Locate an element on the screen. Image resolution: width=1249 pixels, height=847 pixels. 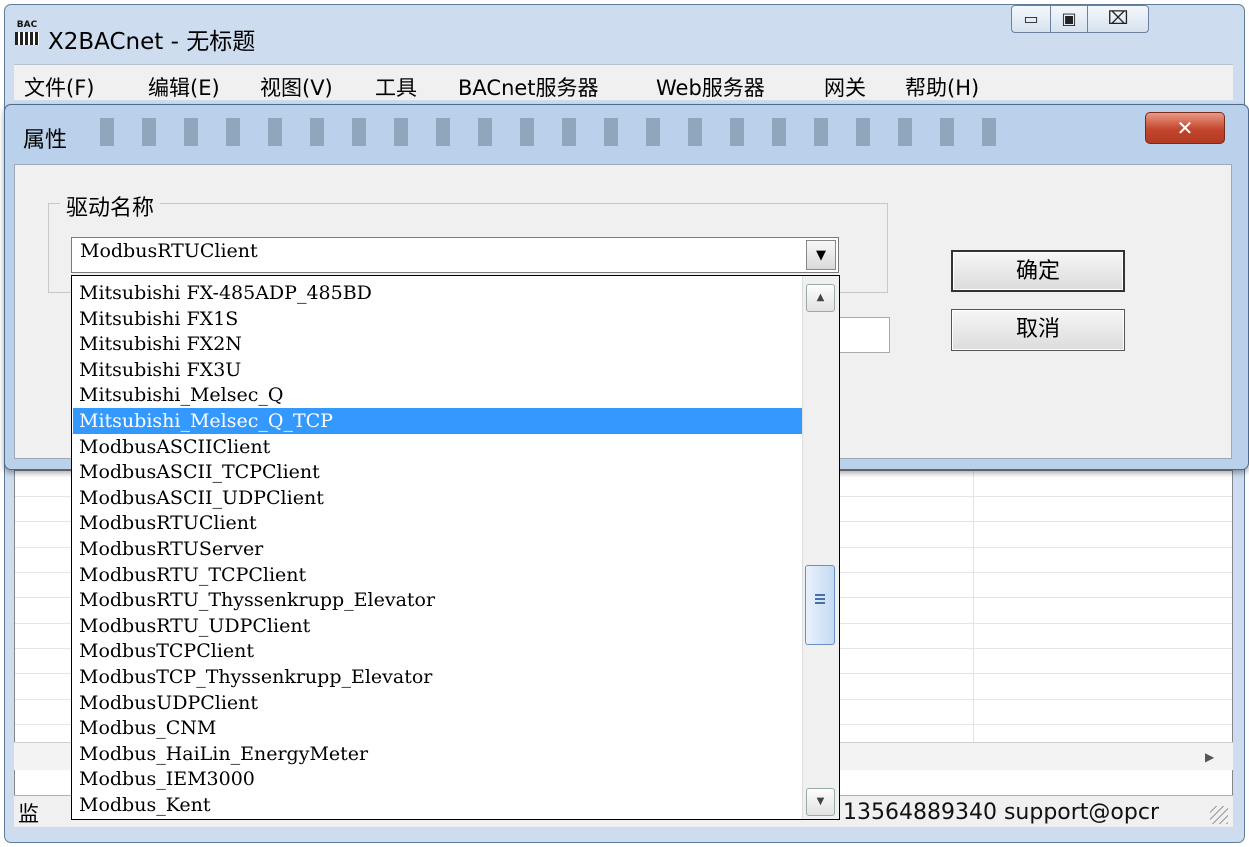
chevron-down-icon: ▼ is located at coordinates (821, 255).